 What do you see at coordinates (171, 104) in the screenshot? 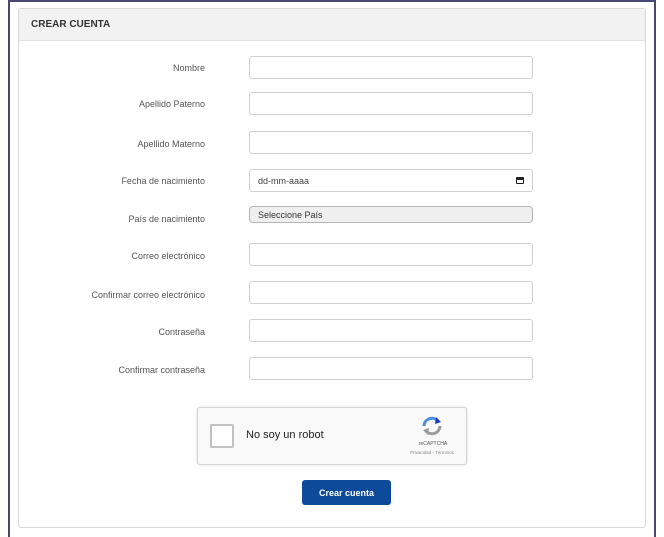
I see `apellido-paterno-label: Apellido Paterno` at bounding box center [171, 104].